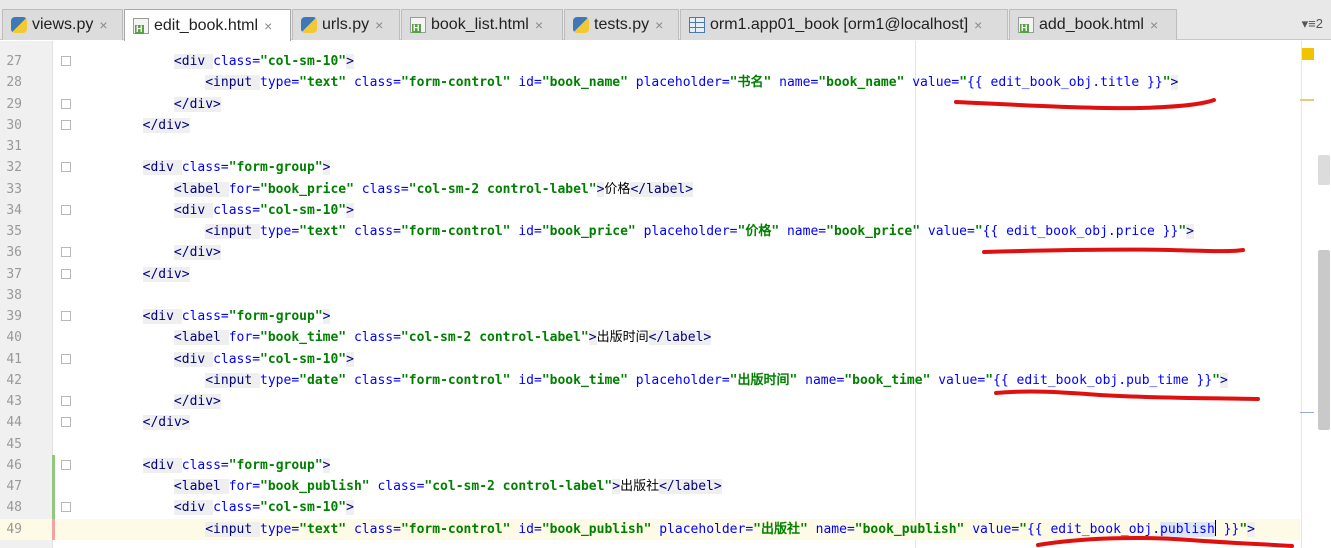 The width and height of the screenshot is (1331, 548). I want to click on code-token: </label>, so click(680, 338).